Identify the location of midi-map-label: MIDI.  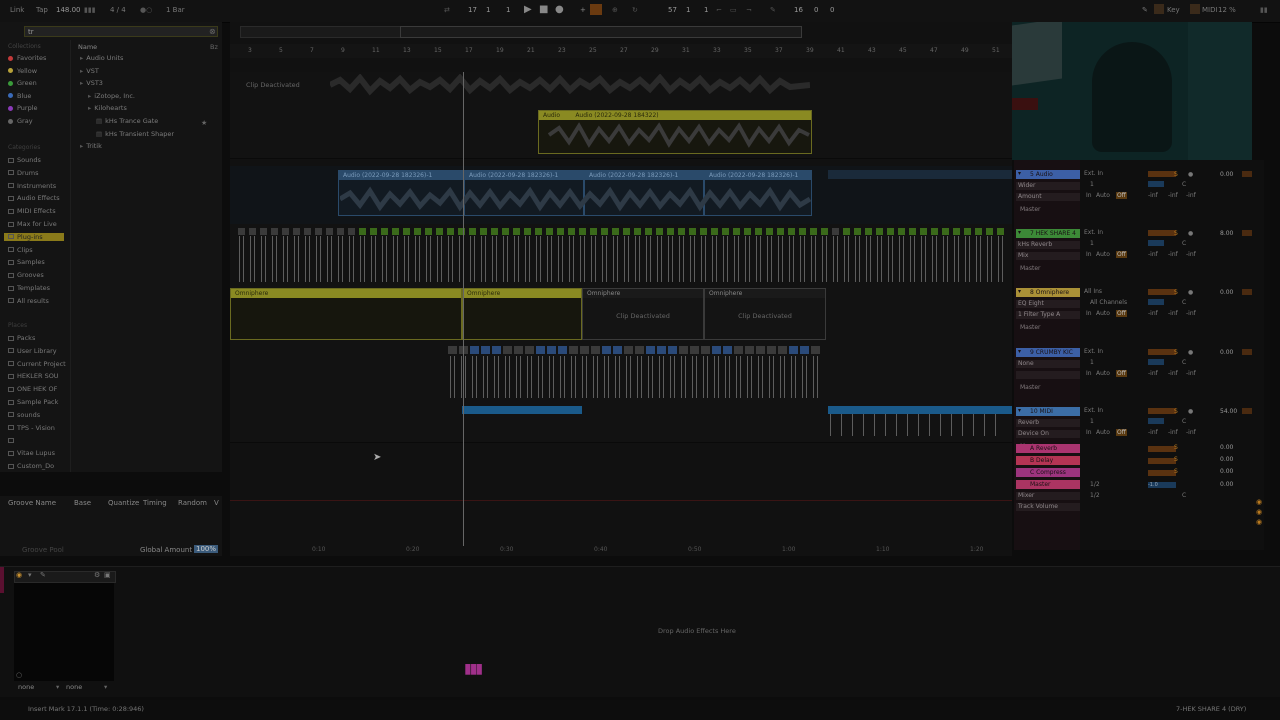
(1210, 10).